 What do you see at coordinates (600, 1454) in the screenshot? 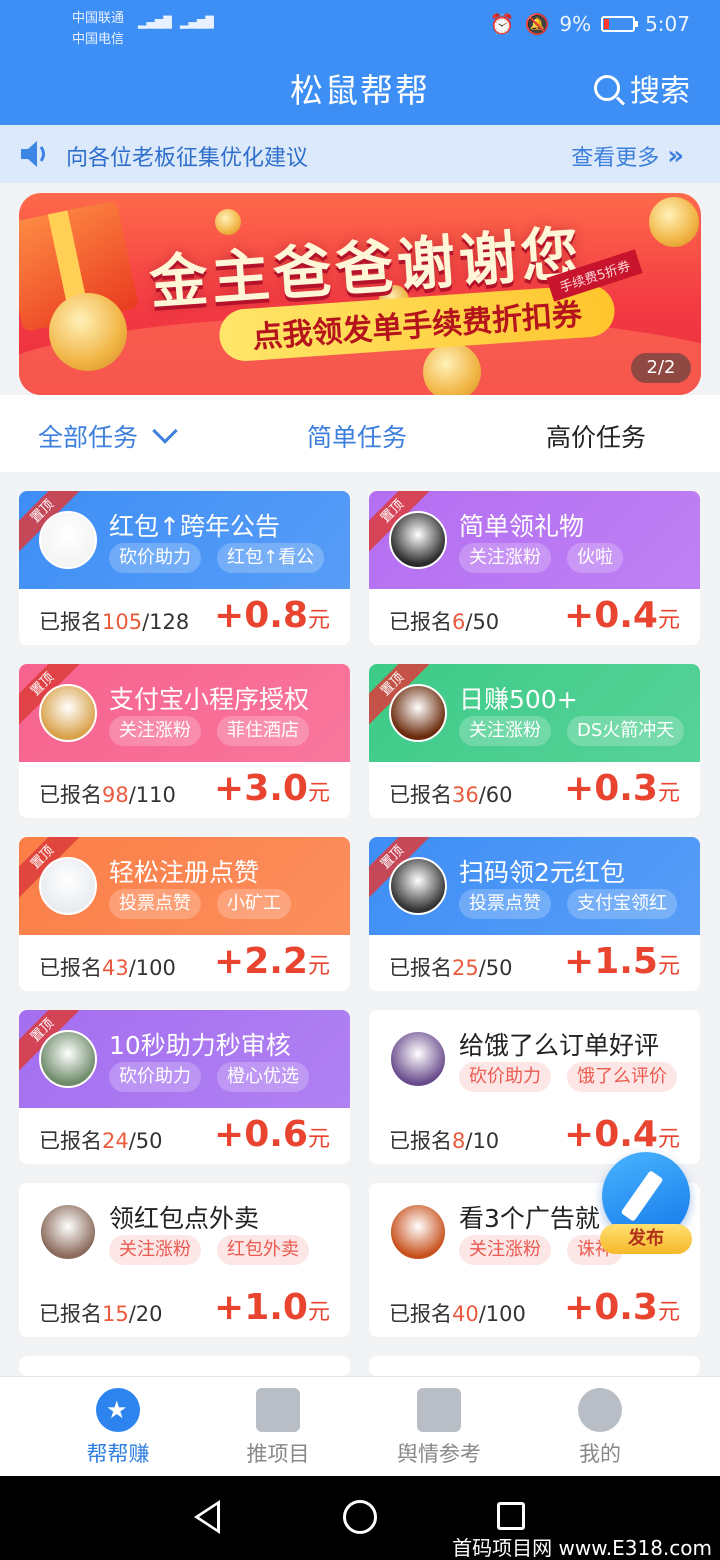
I see `nav-label: 我的` at bounding box center [600, 1454].